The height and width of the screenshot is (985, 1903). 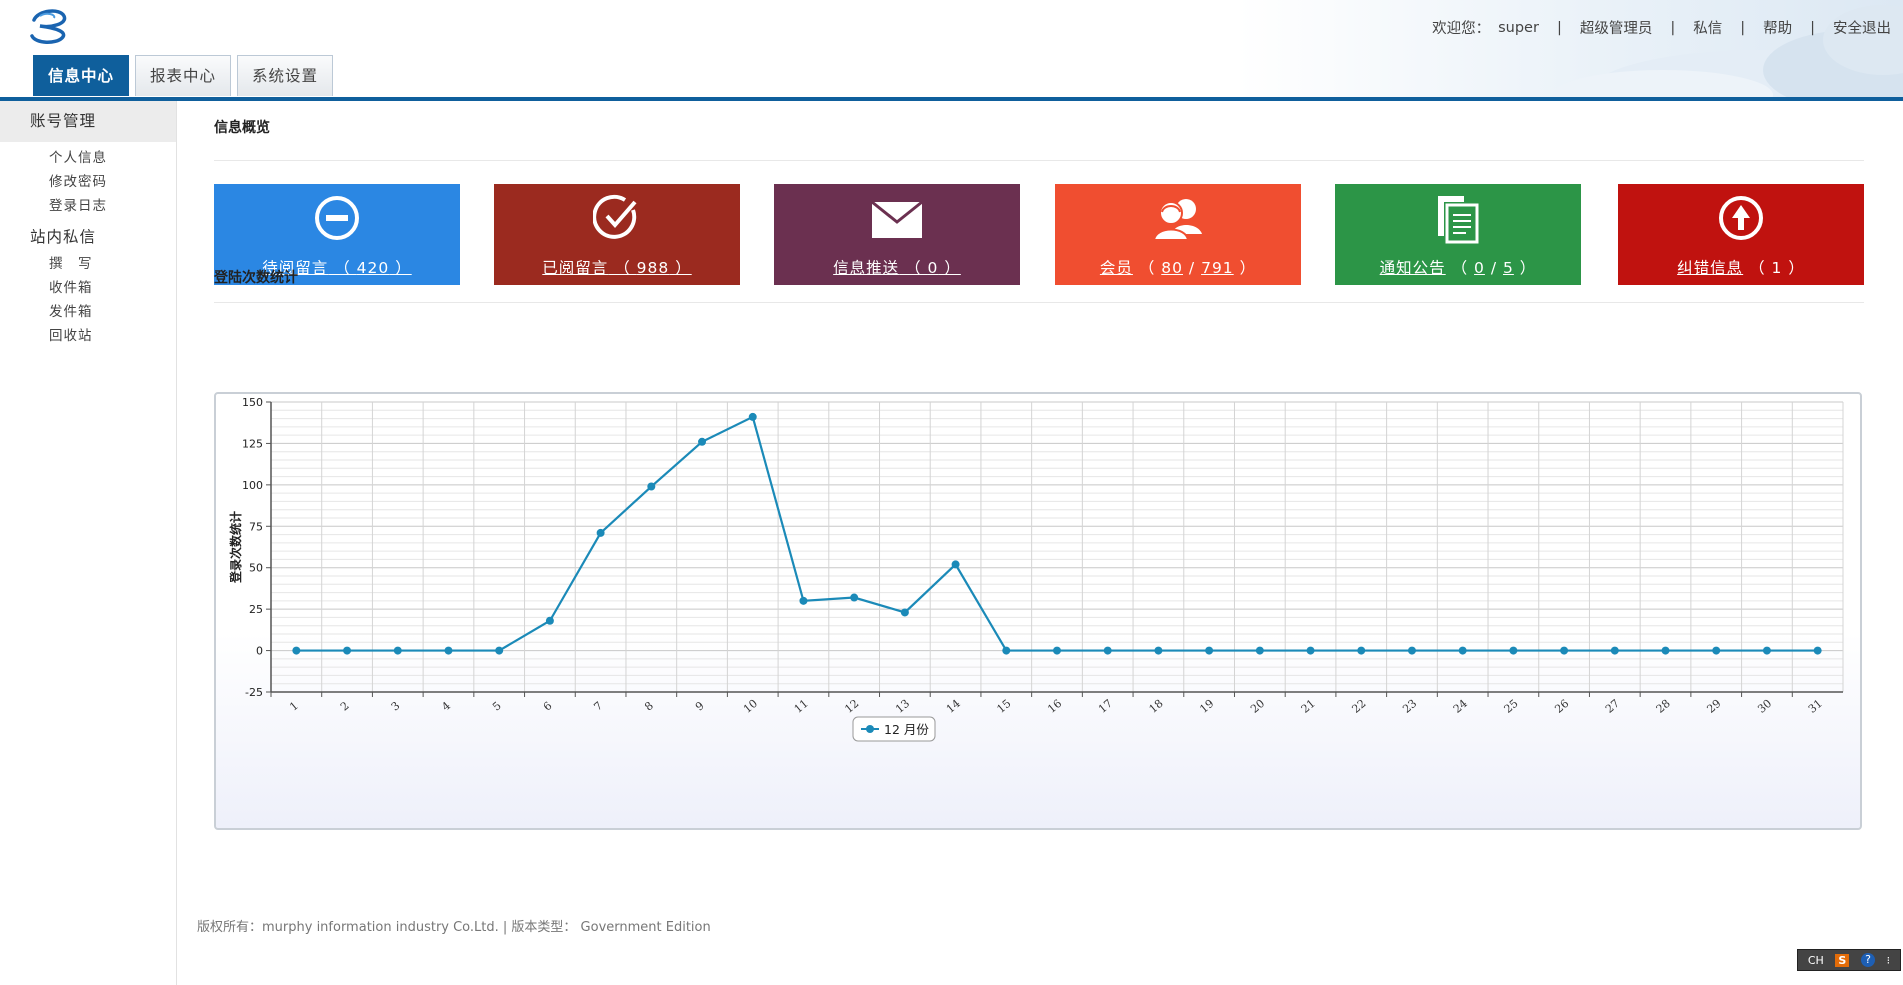 What do you see at coordinates (81, 75) in the screenshot?
I see `tab-info-center: 信息中心` at bounding box center [81, 75].